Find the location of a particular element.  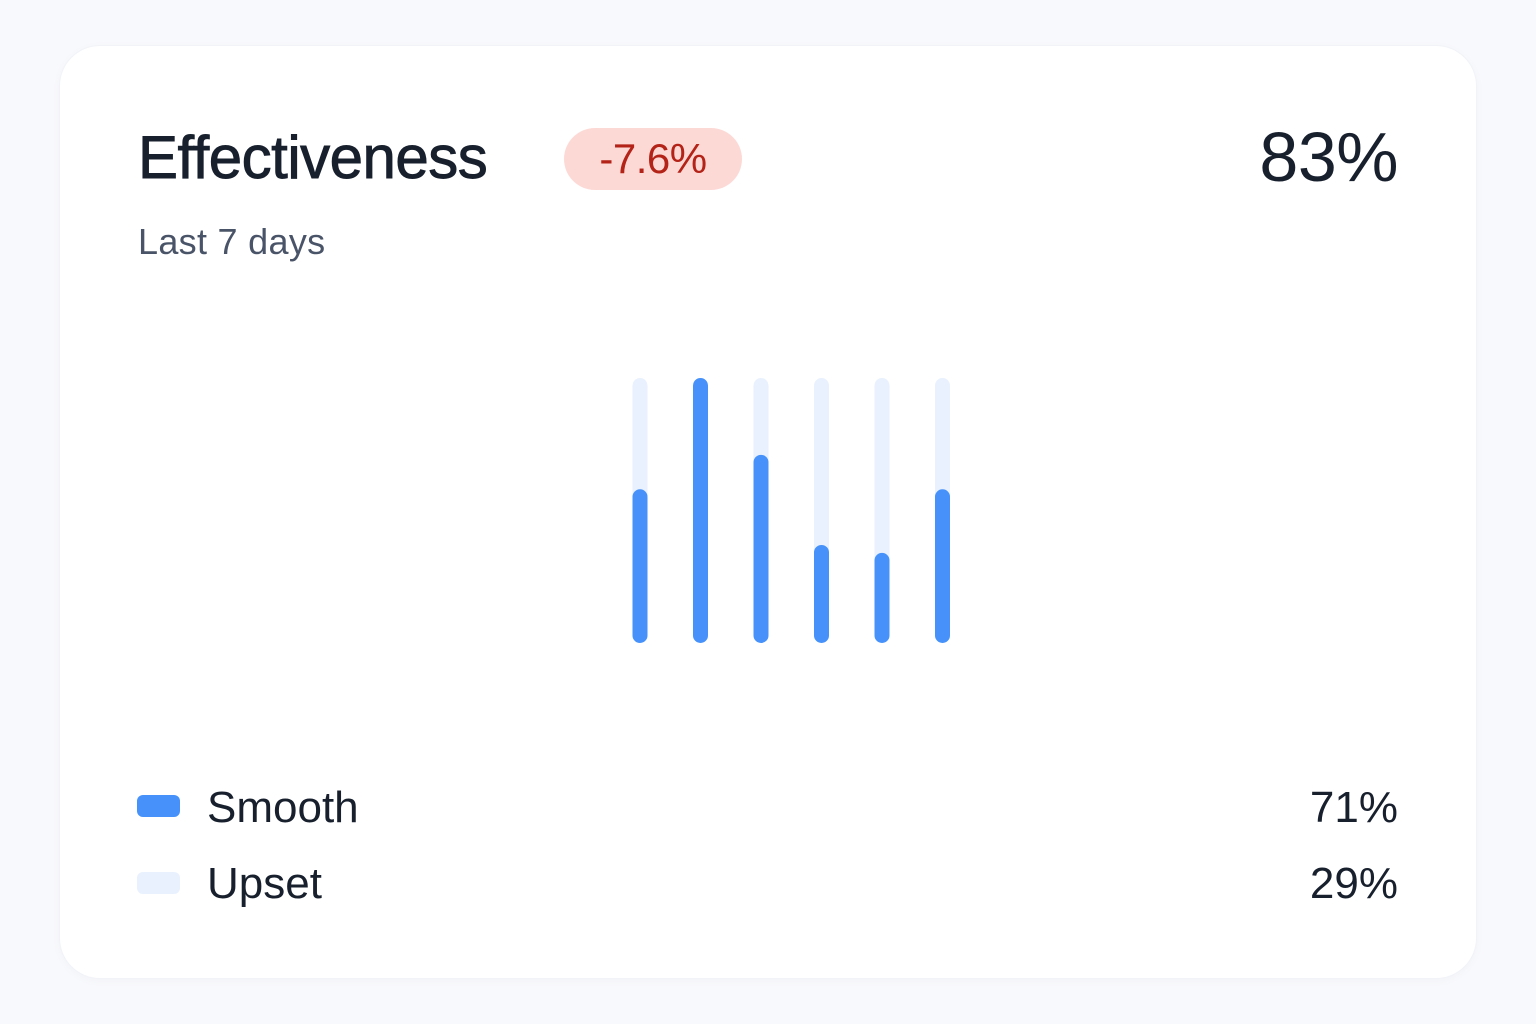

legend-value-upset: 29% is located at coordinates (1353, 883).